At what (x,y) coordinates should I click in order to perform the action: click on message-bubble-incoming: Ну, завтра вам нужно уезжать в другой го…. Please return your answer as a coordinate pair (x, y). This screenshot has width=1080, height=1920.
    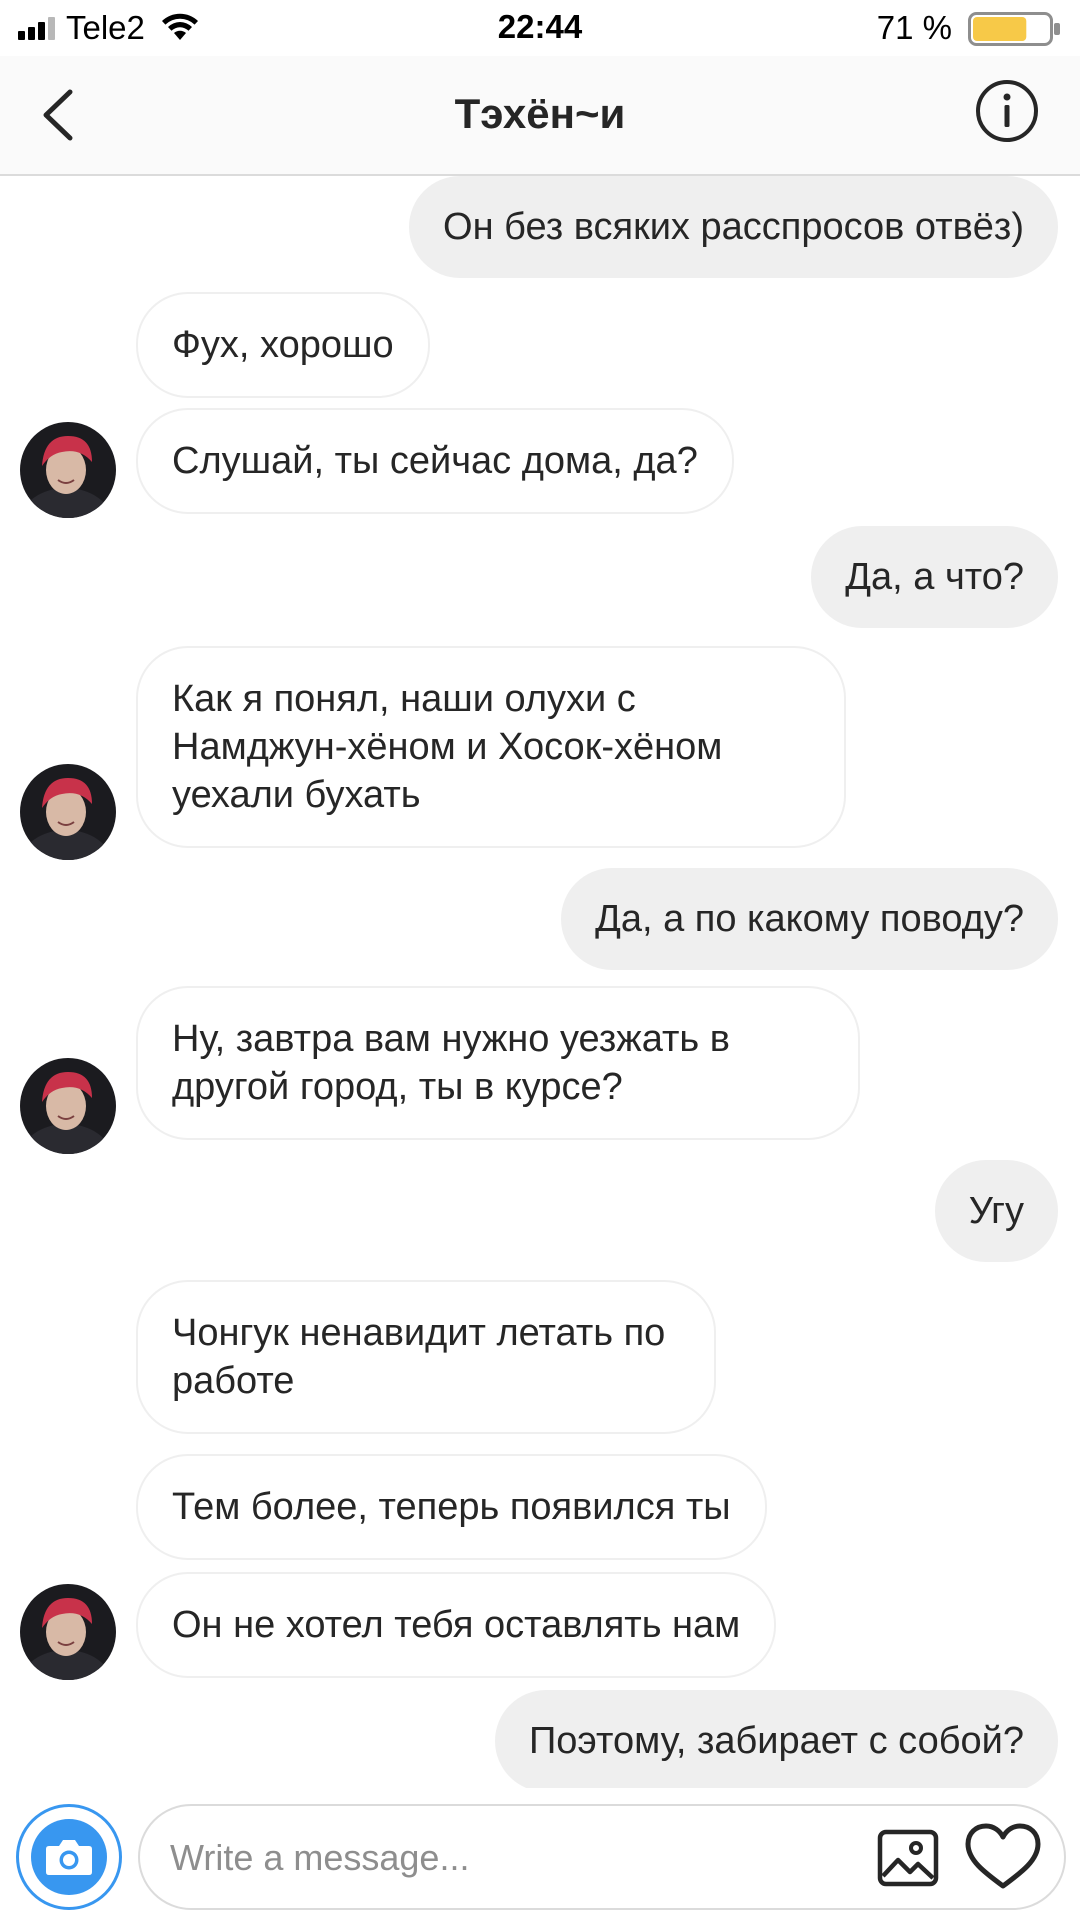
    Looking at the image, I should click on (498, 1063).